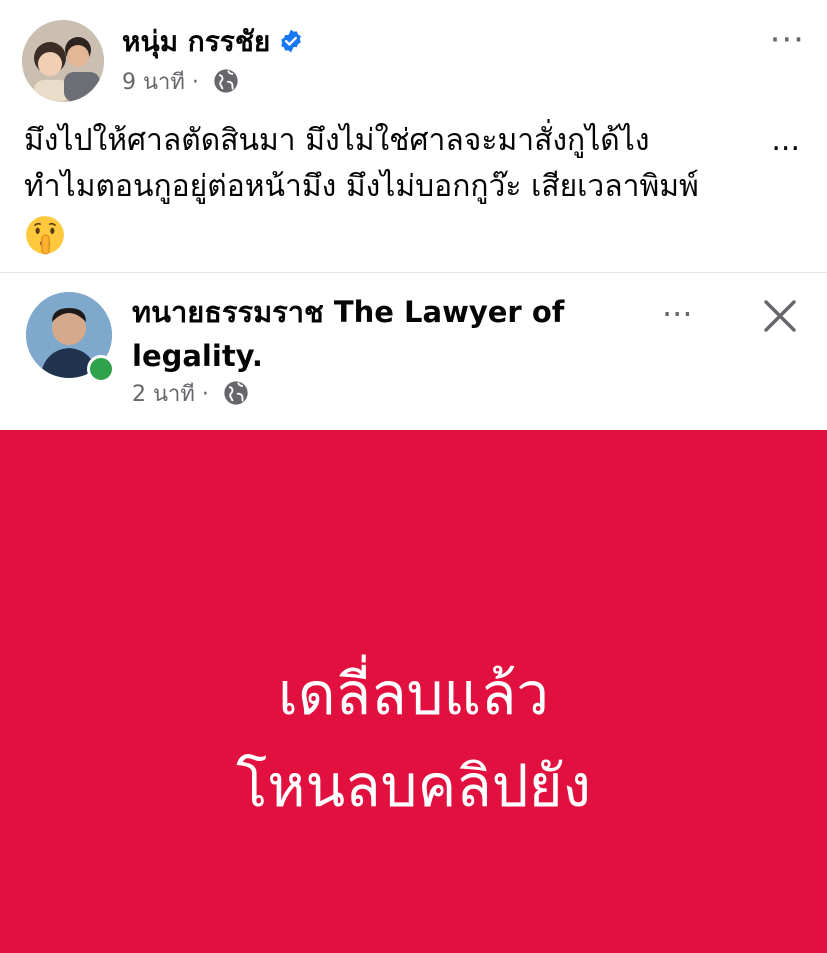 This screenshot has height=953, width=827. Describe the element at coordinates (413, 272) in the screenshot. I see `divider` at that location.